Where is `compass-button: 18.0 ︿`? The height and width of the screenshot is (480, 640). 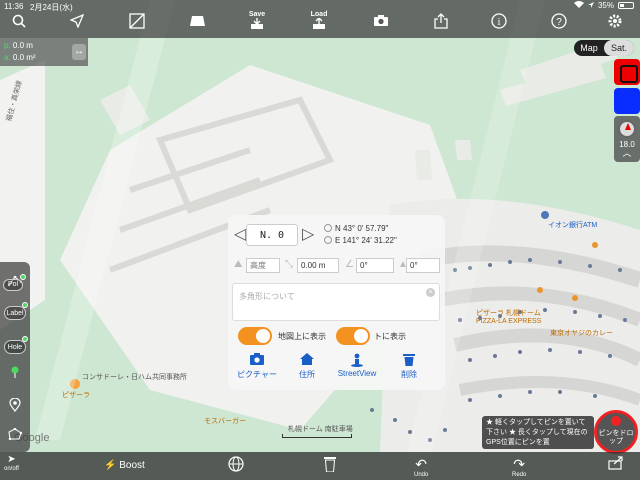 compass-button: 18.0 ︿ is located at coordinates (627, 139).